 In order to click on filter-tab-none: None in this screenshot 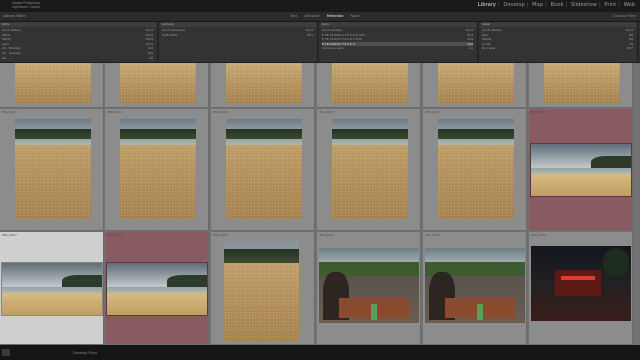, I will do `click(355, 16)`.